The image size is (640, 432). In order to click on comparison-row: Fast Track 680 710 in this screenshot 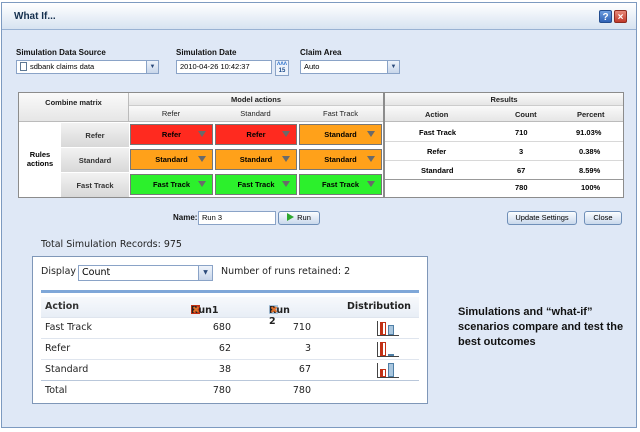, I will do `click(230, 328)`.